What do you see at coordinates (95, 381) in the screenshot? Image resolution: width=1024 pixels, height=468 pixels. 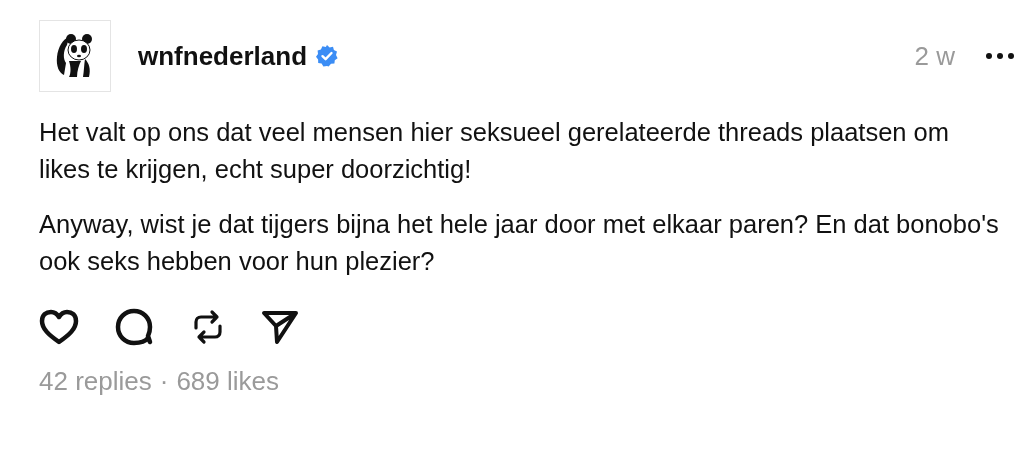 I see `replies-count: 42 replies` at bounding box center [95, 381].